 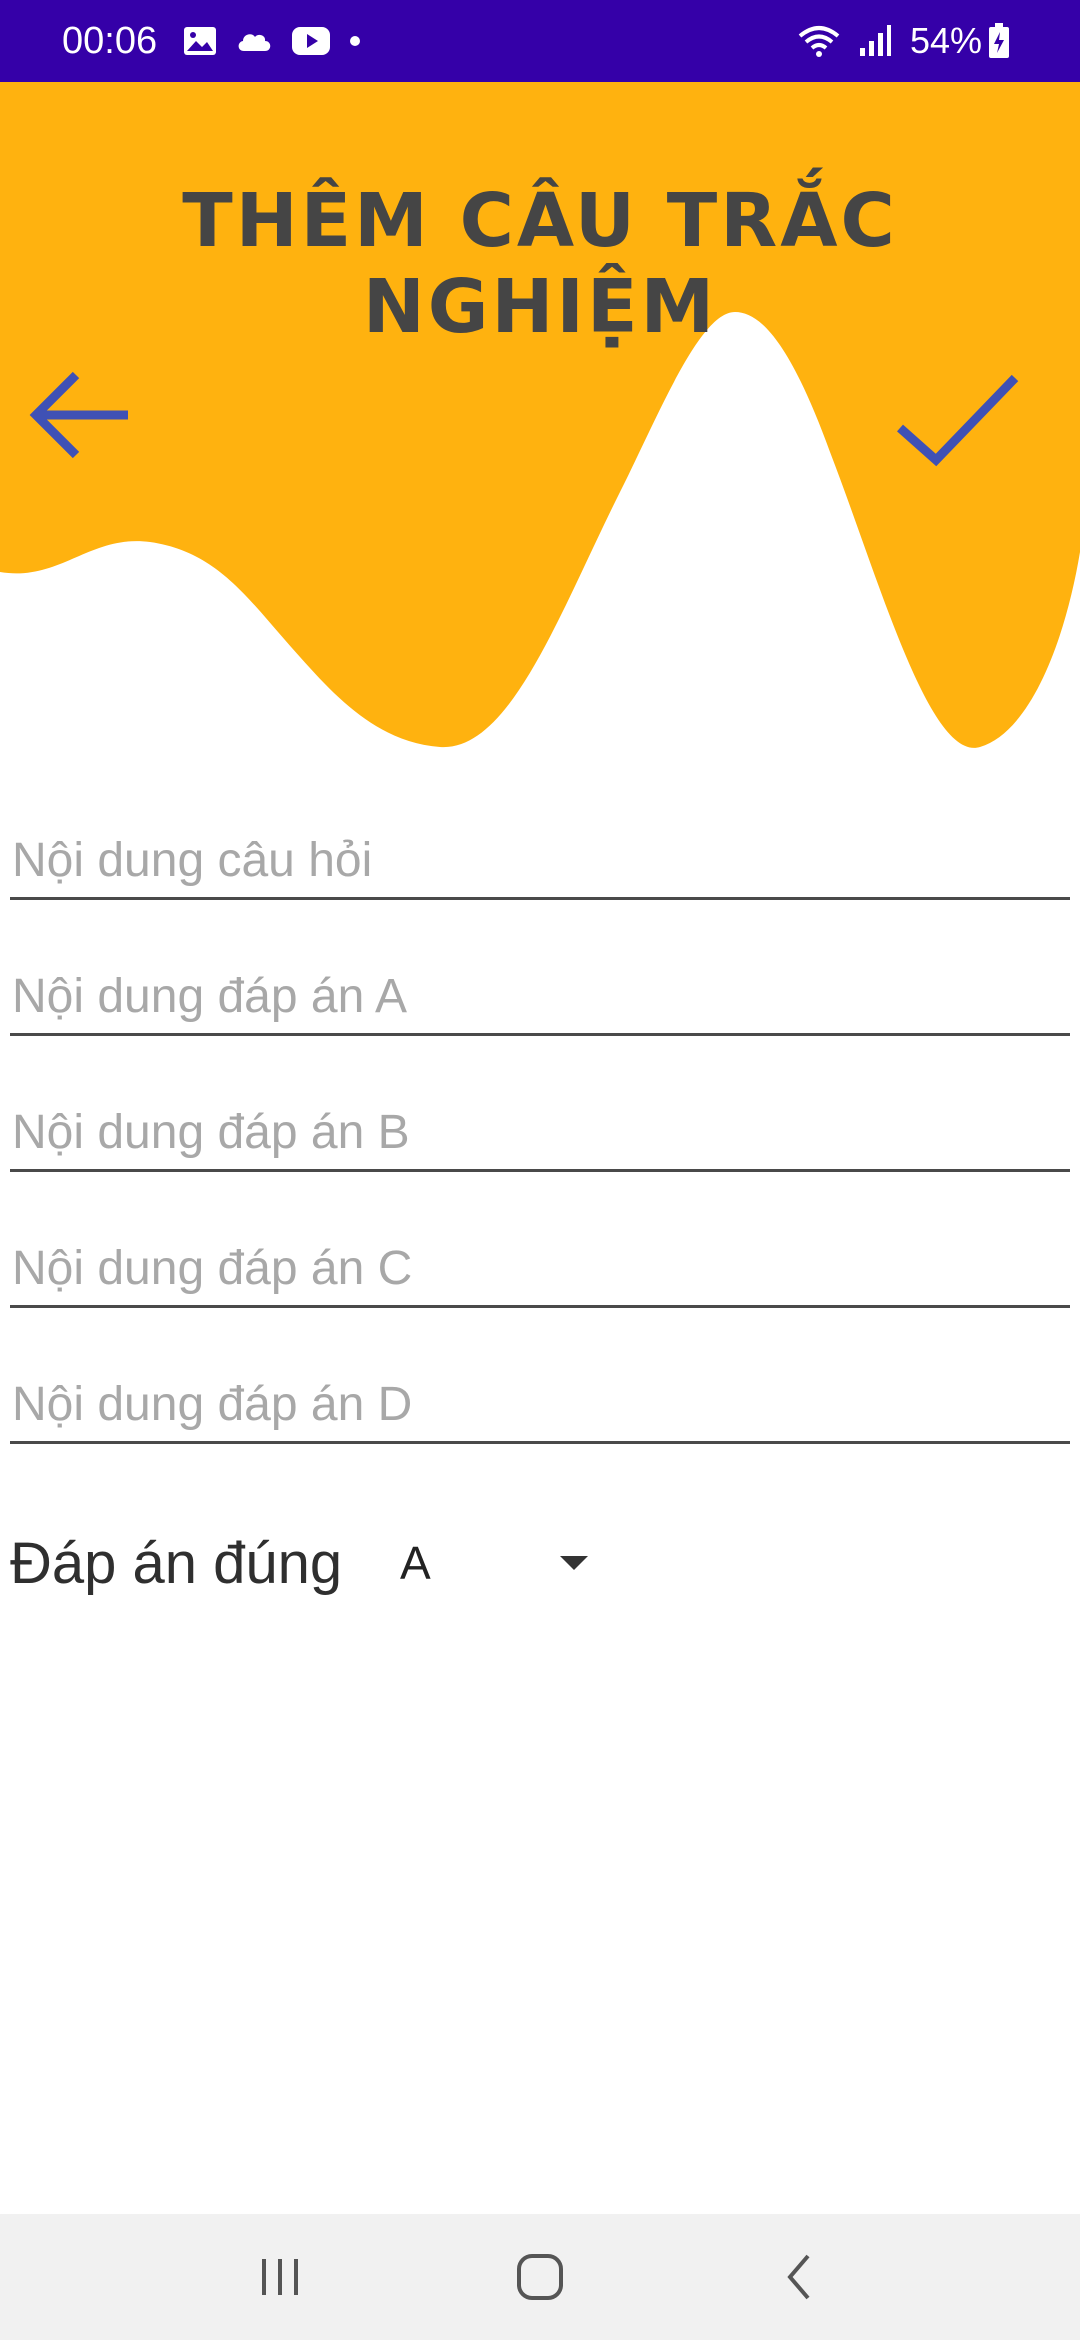 What do you see at coordinates (200, 41) in the screenshot?
I see `gallery-icon` at bounding box center [200, 41].